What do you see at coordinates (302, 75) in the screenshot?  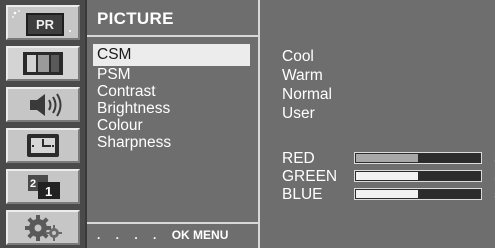 I see `preset-warm: Warm` at bounding box center [302, 75].